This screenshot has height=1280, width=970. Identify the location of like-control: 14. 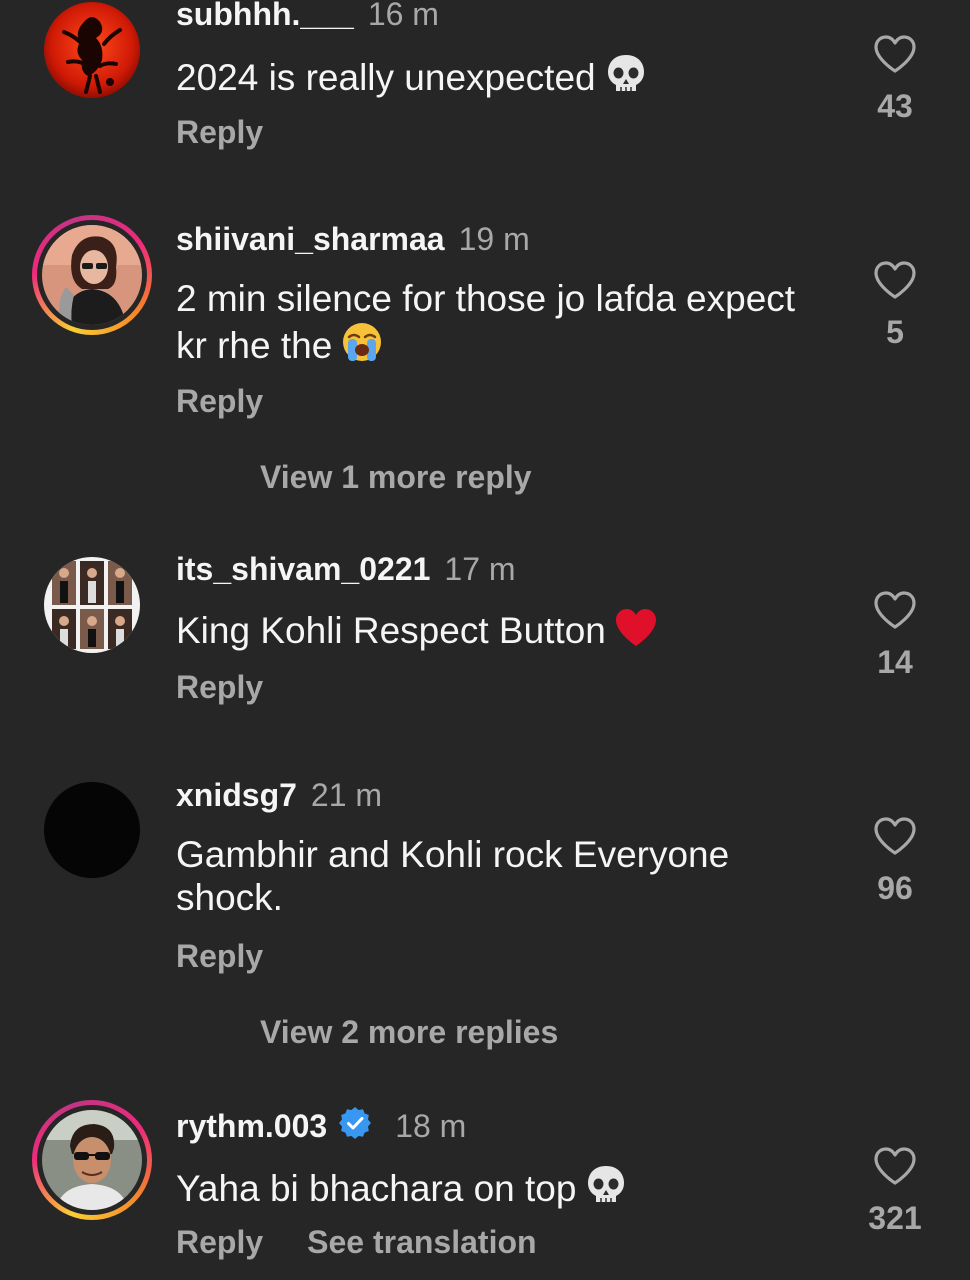
(895, 635).